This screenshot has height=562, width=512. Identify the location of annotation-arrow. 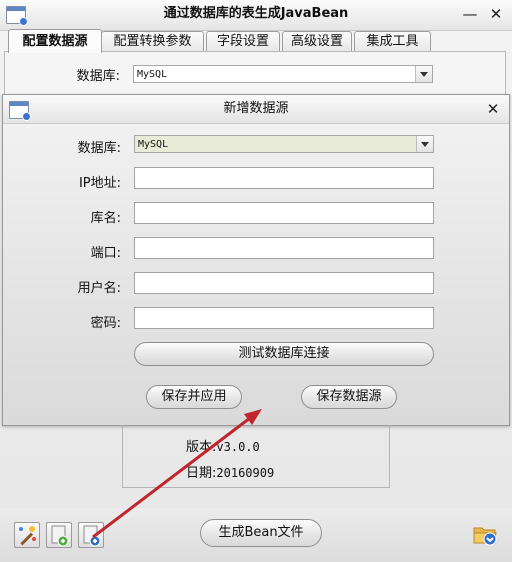
(177, 474).